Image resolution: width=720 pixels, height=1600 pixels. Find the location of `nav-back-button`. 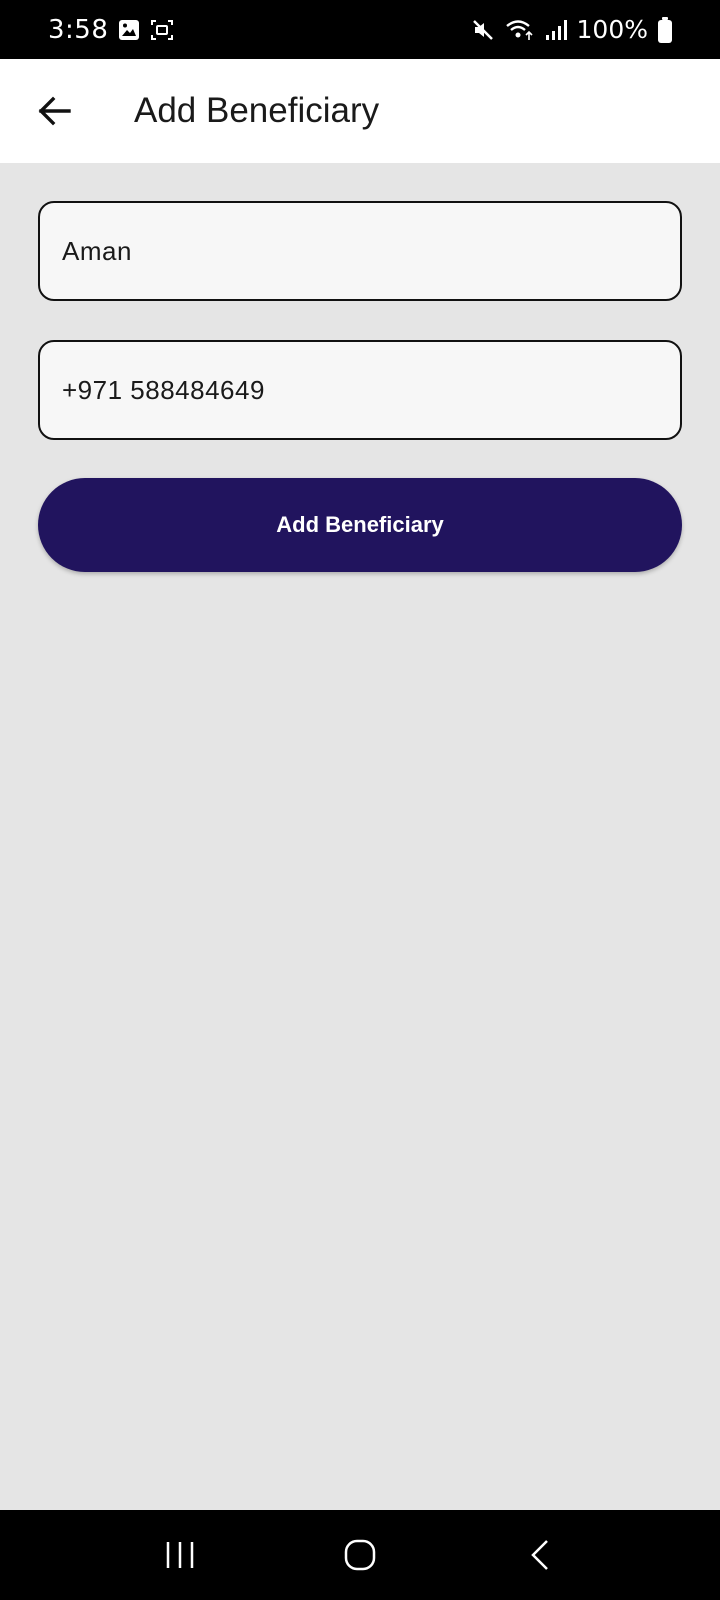

nav-back-button is located at coordinates (540, 1555).